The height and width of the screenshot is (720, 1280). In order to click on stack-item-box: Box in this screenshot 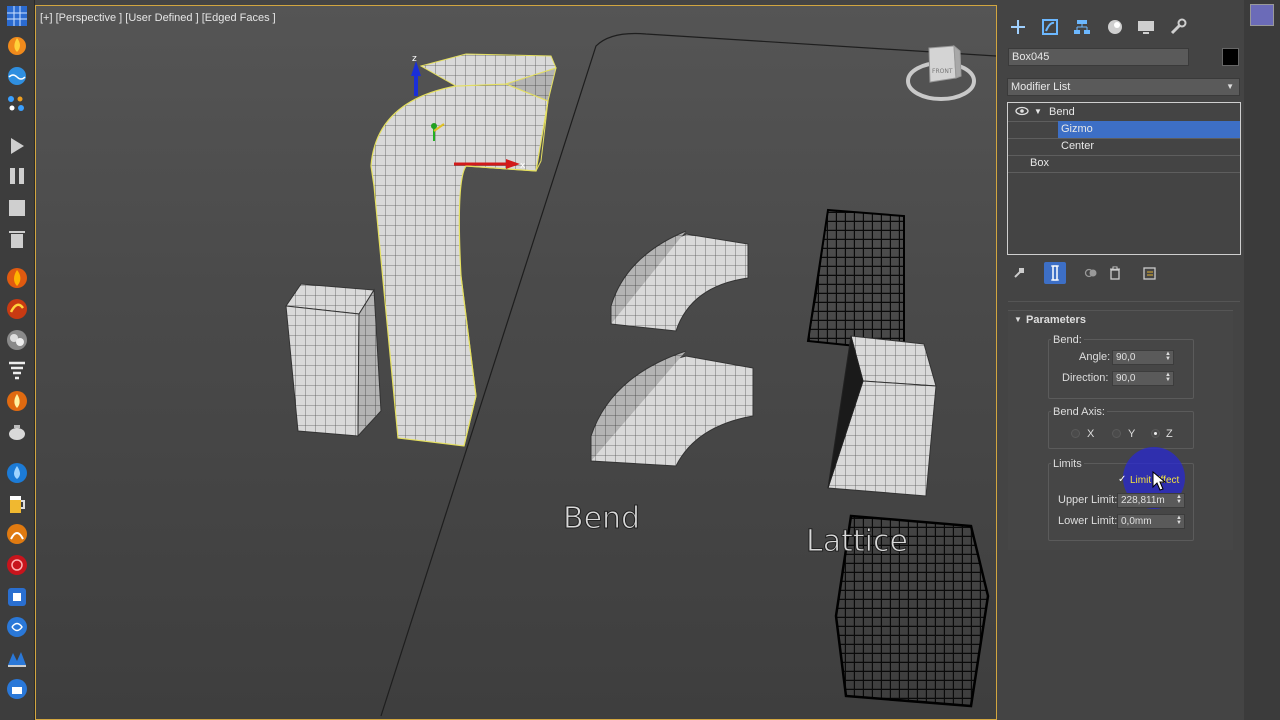, I will do `click(1124, 163)`.